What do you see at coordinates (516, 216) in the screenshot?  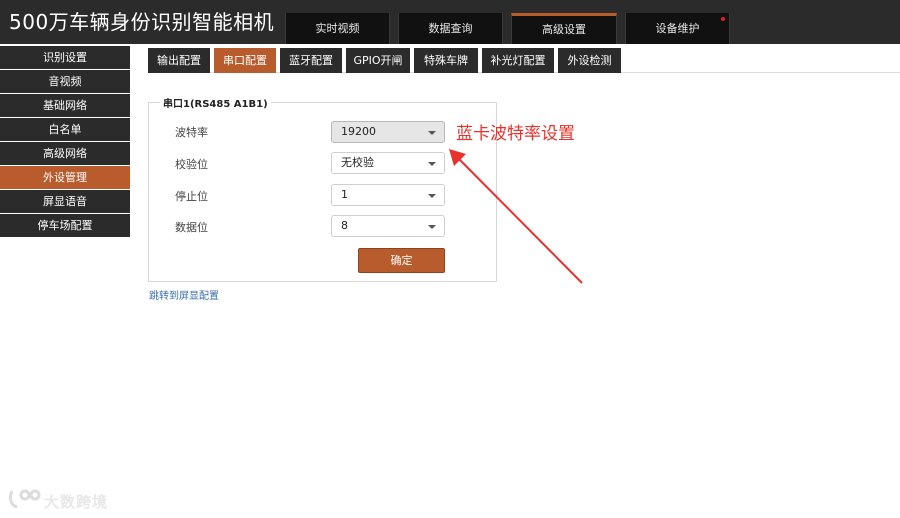 I see `annotation-arrow-icon` at bounding box center [516, 216].